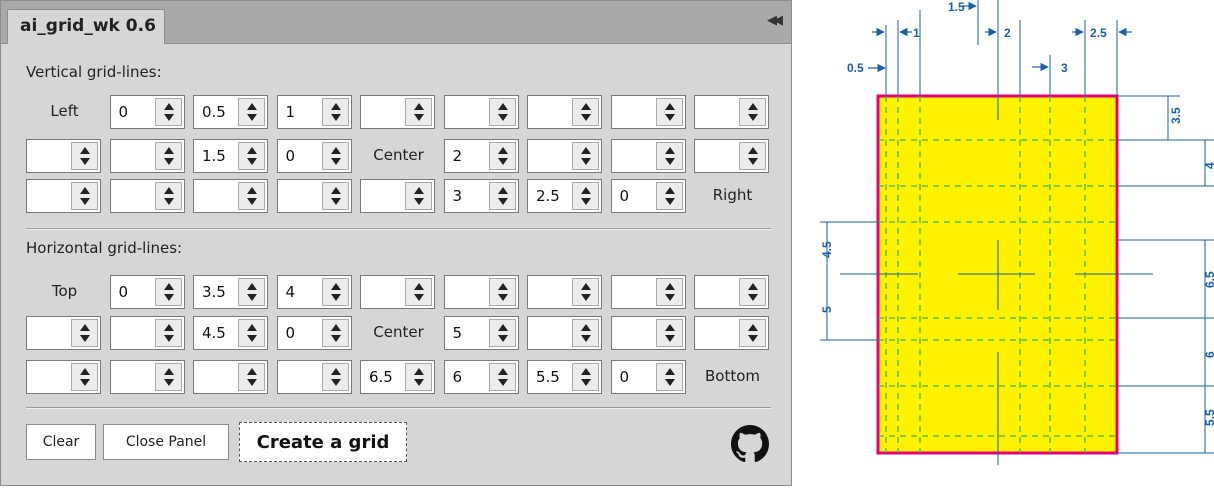 The image size is (1214, 490). What do you see at coordinates (86, 26) in the screenshot?
I see `panel-tab: ai_grid_wk 0.6` at bounding box center [86, 26].